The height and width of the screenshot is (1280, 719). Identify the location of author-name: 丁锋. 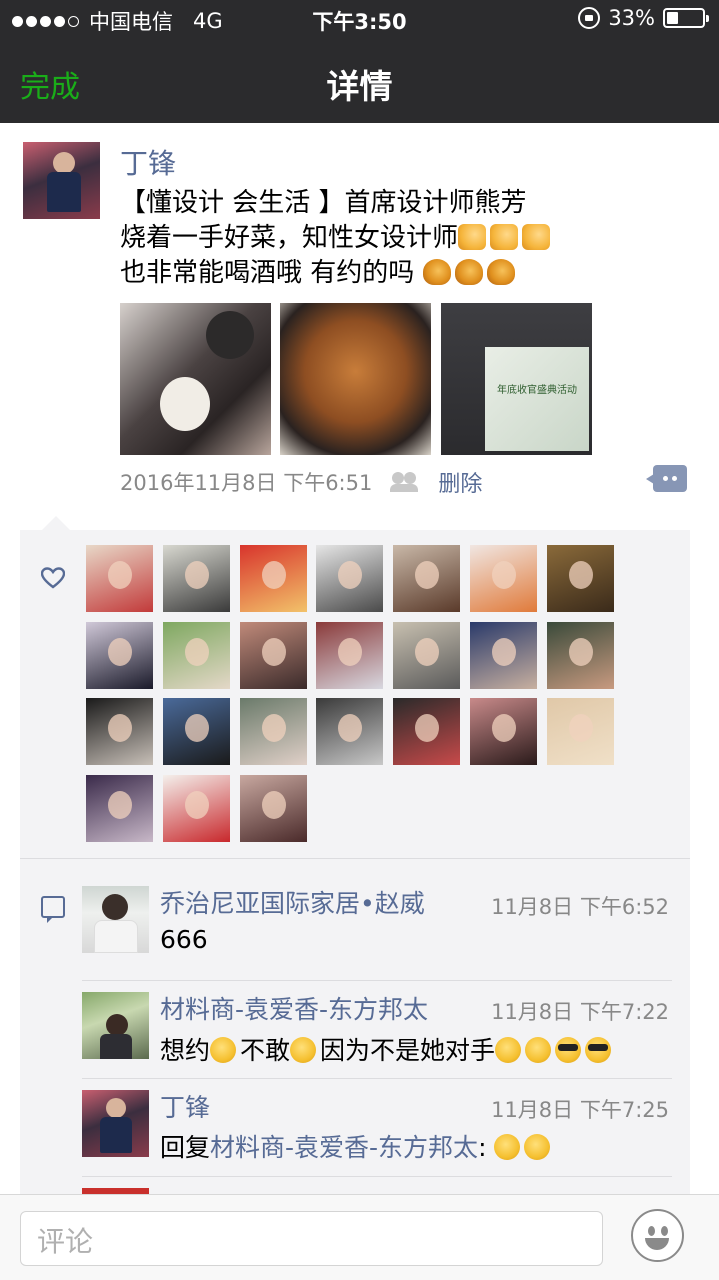
(148, 162).